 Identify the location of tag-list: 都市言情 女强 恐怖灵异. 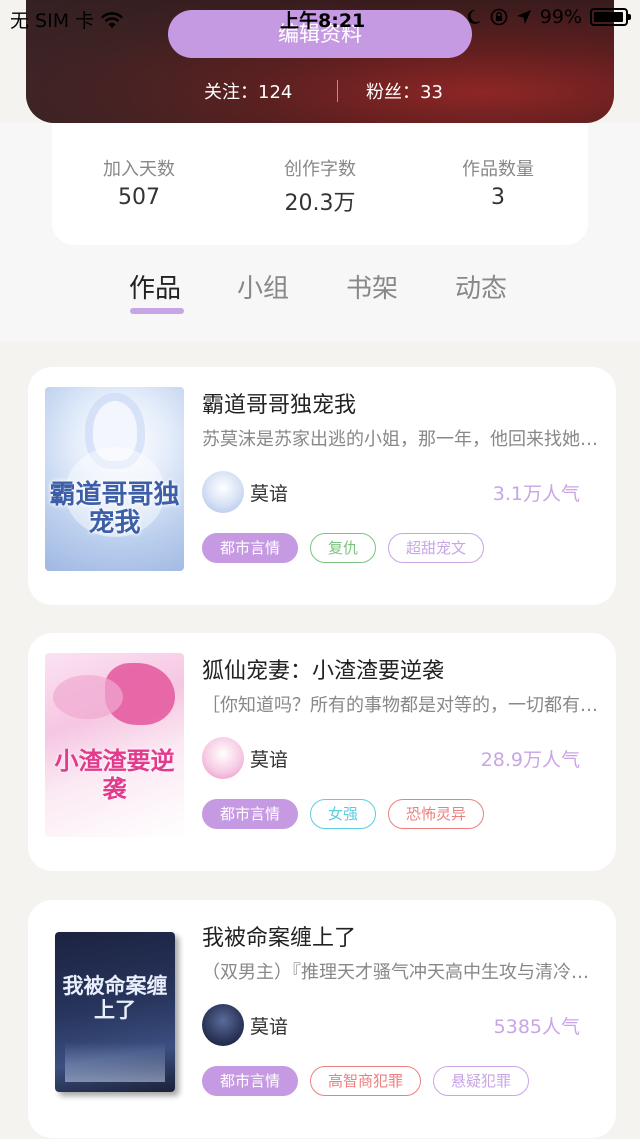
(343, 814).